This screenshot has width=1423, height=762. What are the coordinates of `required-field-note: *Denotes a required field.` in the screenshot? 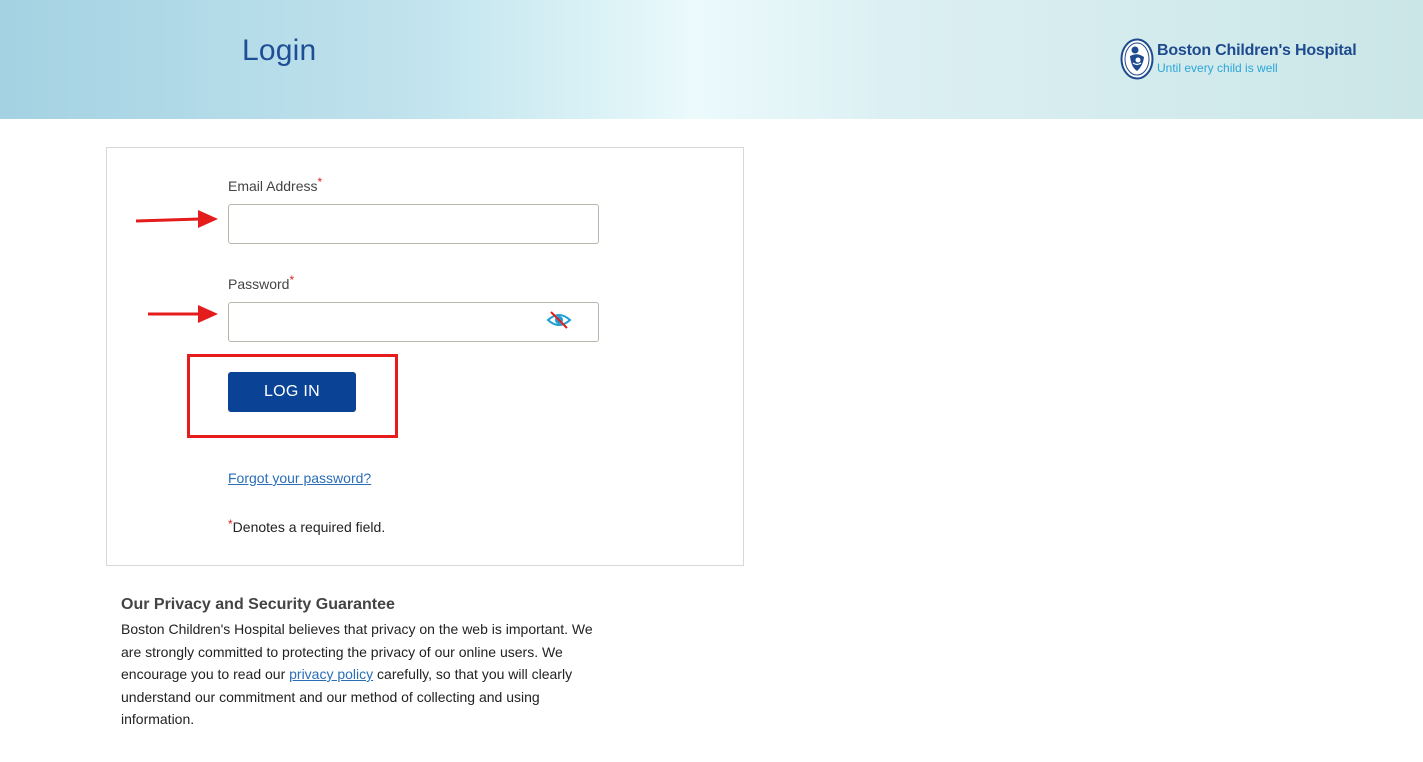 It's located at (307, 526).